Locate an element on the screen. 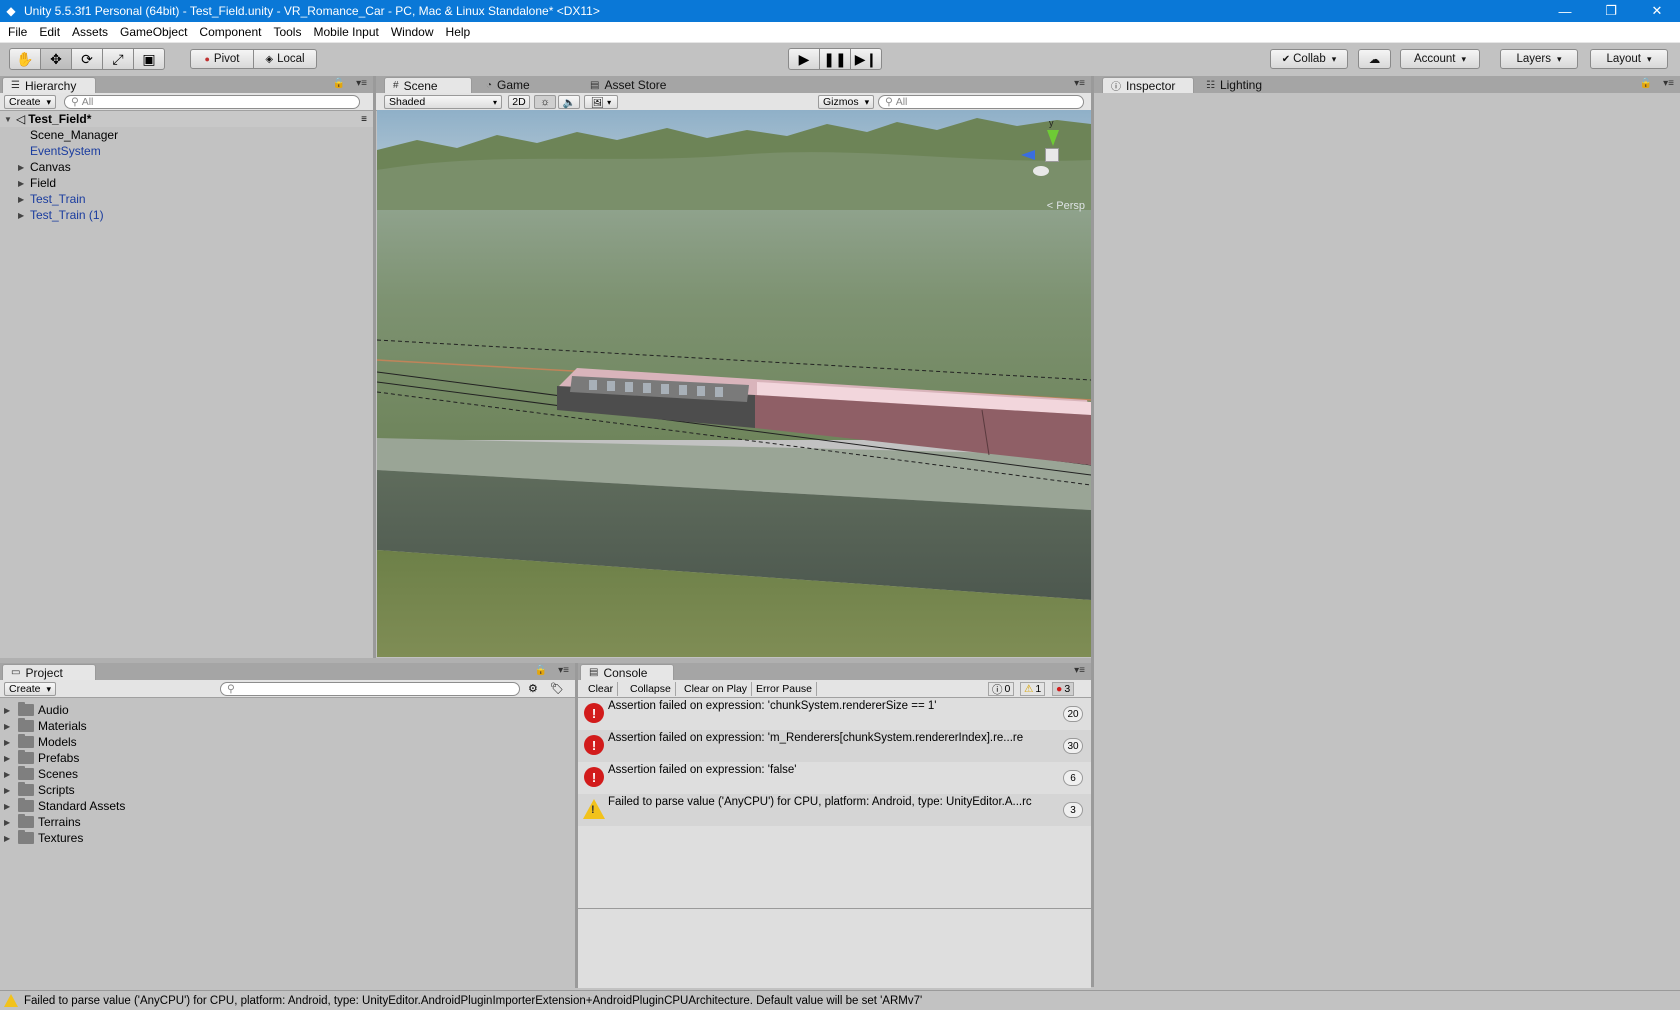  move-tool-icon: ✥ is located at coordinates (56, 59).